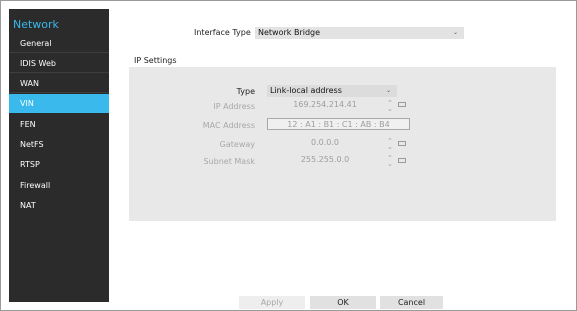  Describe the element at coordinates (32, 144) in the screenshot. I see `sidebar-item-label: NetFS` at that location.